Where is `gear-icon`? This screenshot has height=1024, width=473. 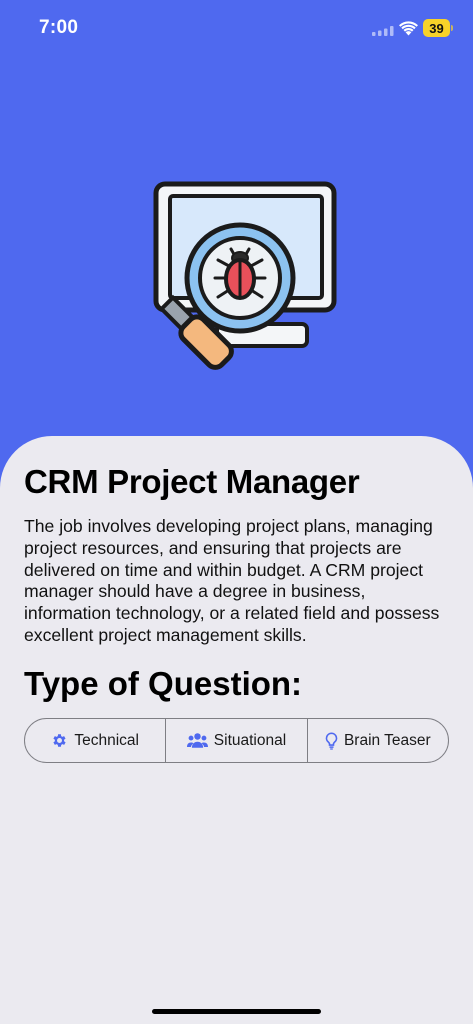 gear-icon is located at coordinates (59, 740).